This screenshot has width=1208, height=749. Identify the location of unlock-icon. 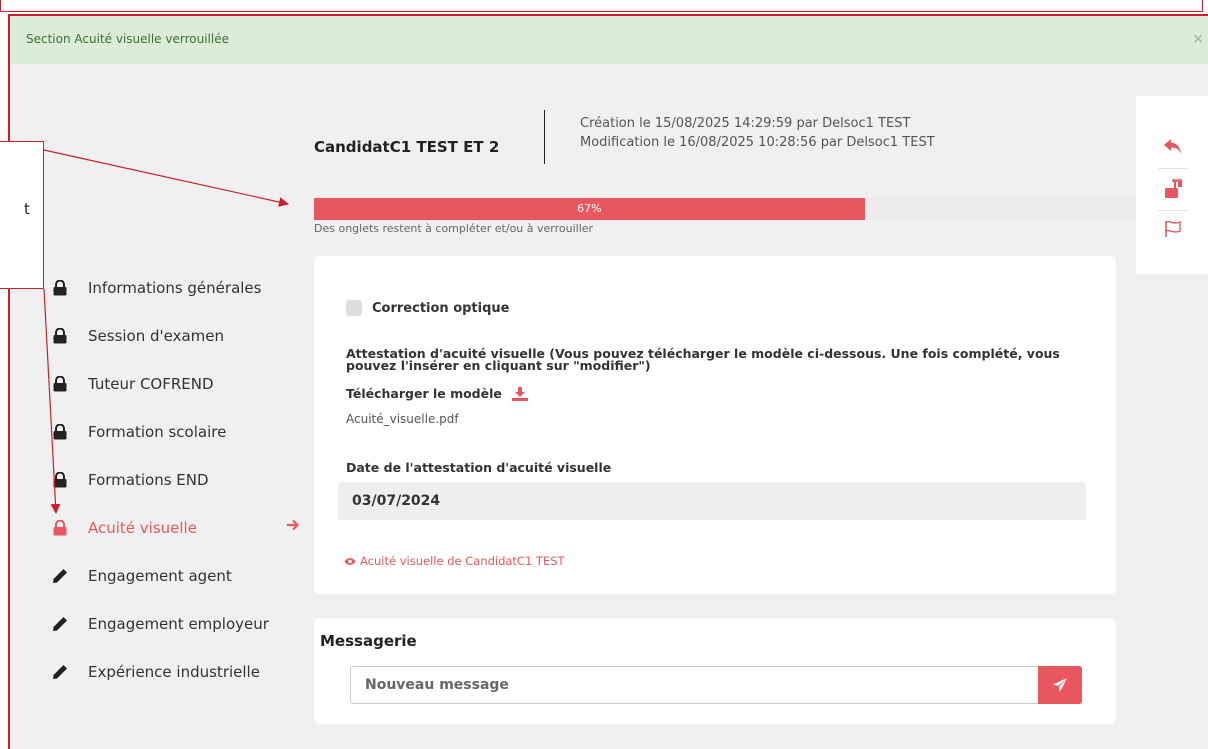
(1173, 189).